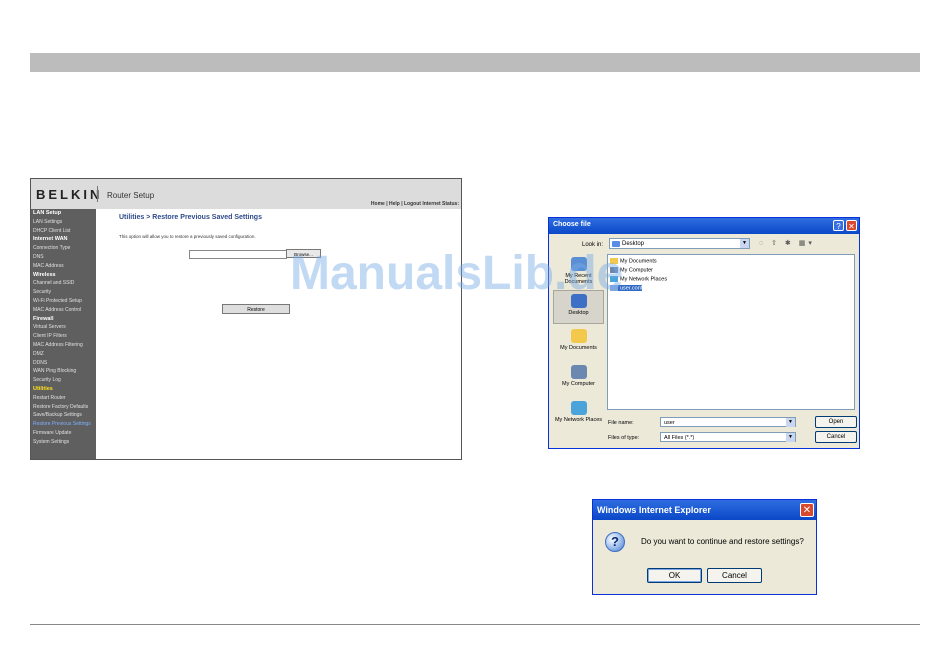  I want to click on file-label: My Documents, so click(638, 261).